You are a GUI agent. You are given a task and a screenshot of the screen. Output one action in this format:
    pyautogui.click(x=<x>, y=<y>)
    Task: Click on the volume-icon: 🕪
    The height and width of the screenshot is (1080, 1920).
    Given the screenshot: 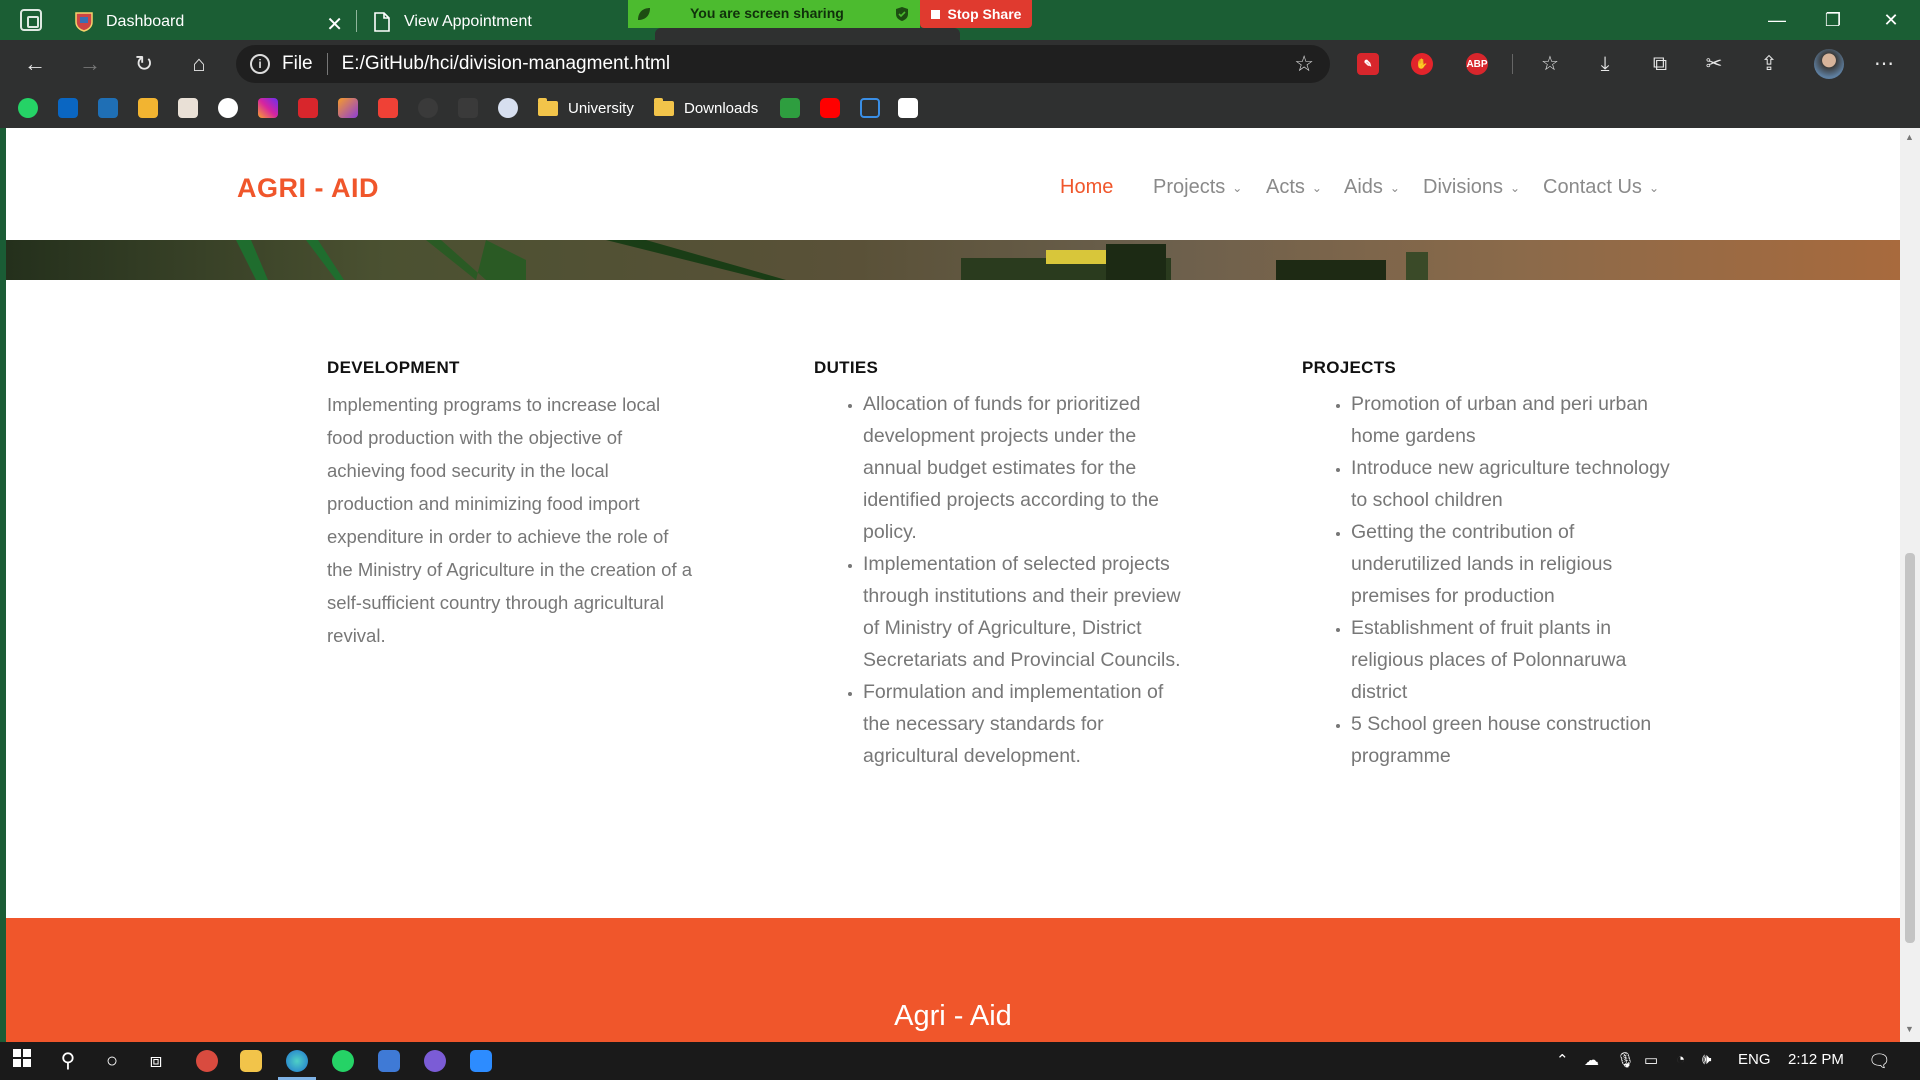 What is the action you would take?
    pyautogui.click(x=1706, y=1059)
    